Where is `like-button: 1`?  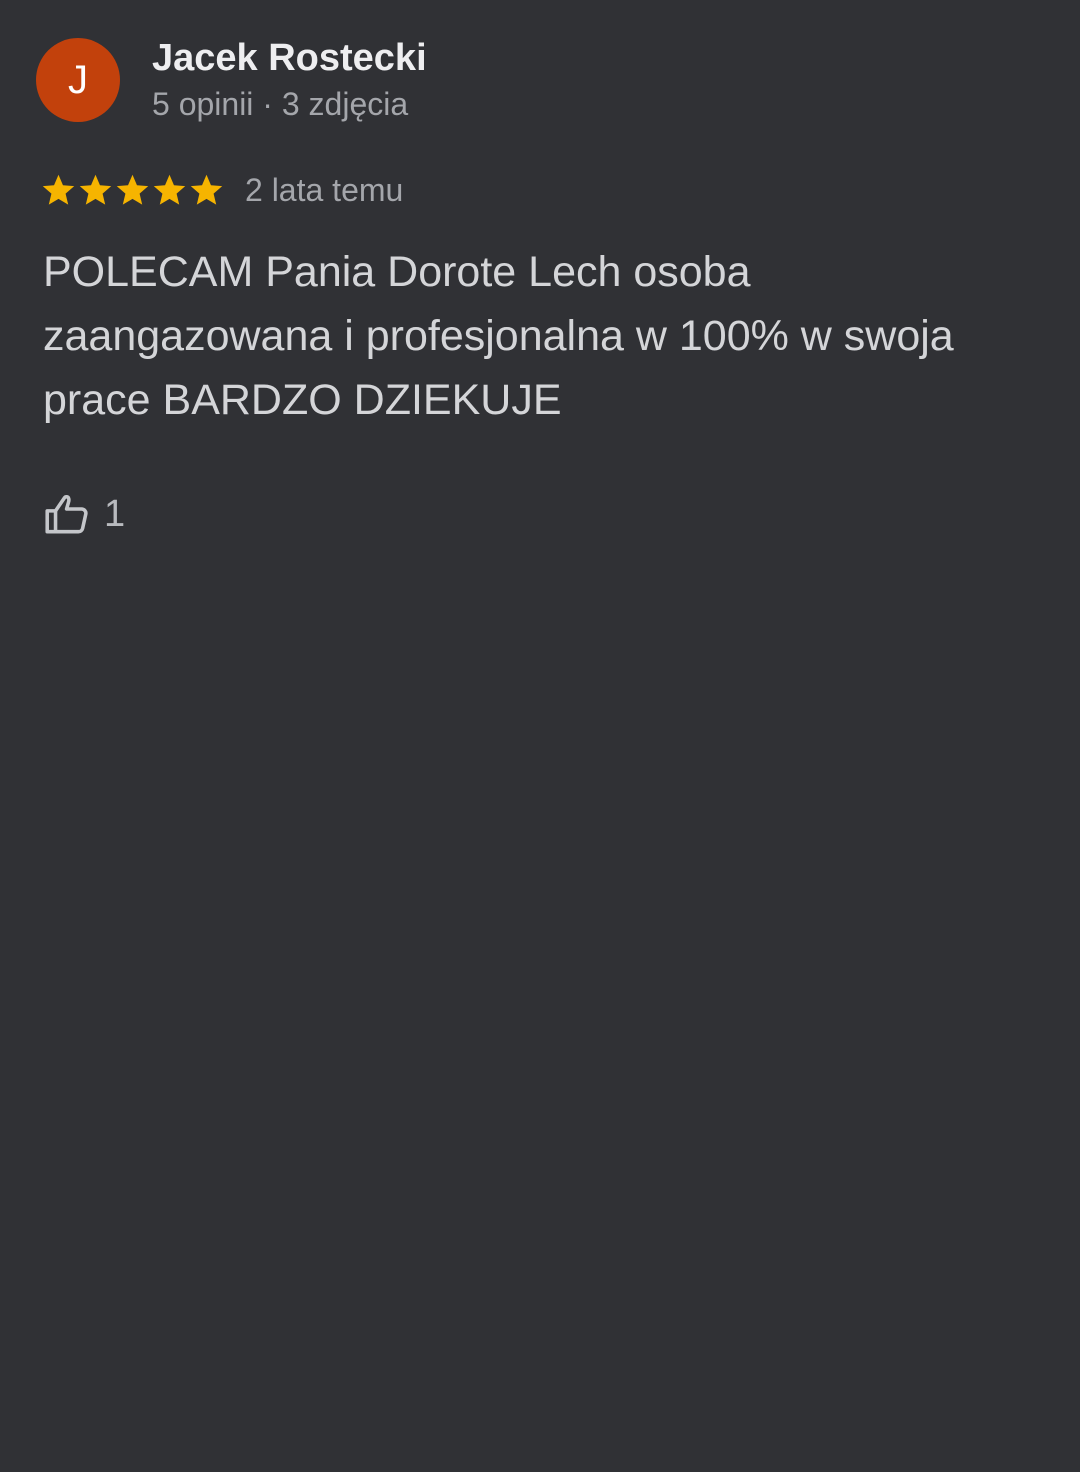
like-button: 1 is located at coordinates (83, 514).